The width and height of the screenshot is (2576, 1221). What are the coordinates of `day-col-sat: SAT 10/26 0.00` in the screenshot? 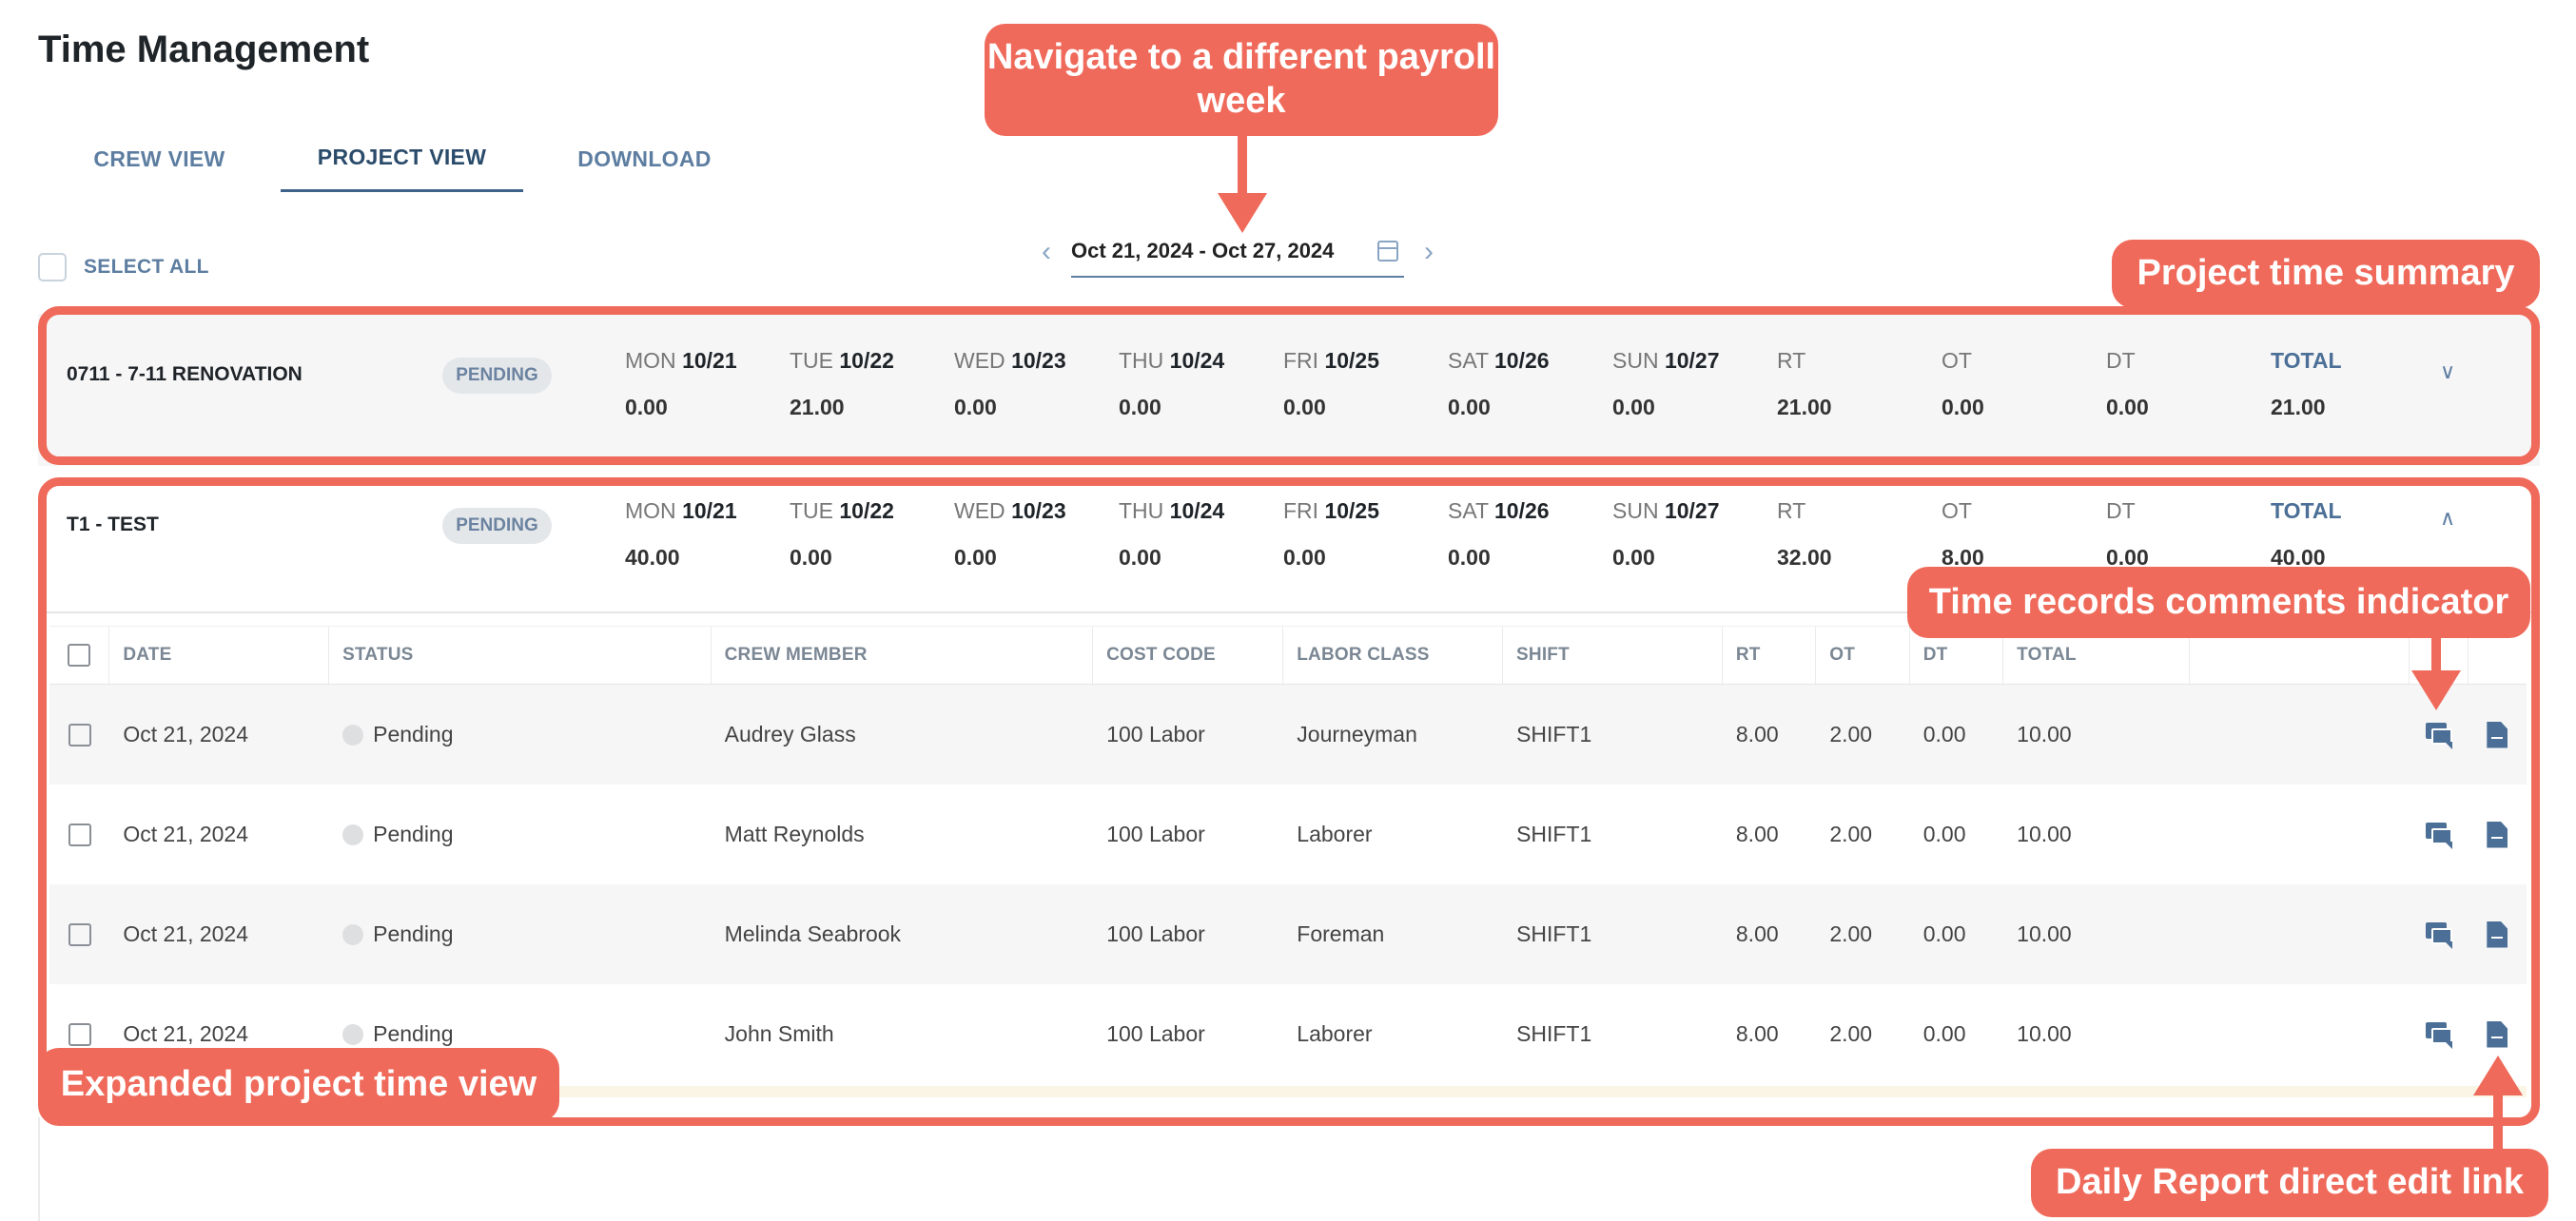 It's located at (1529, 384).